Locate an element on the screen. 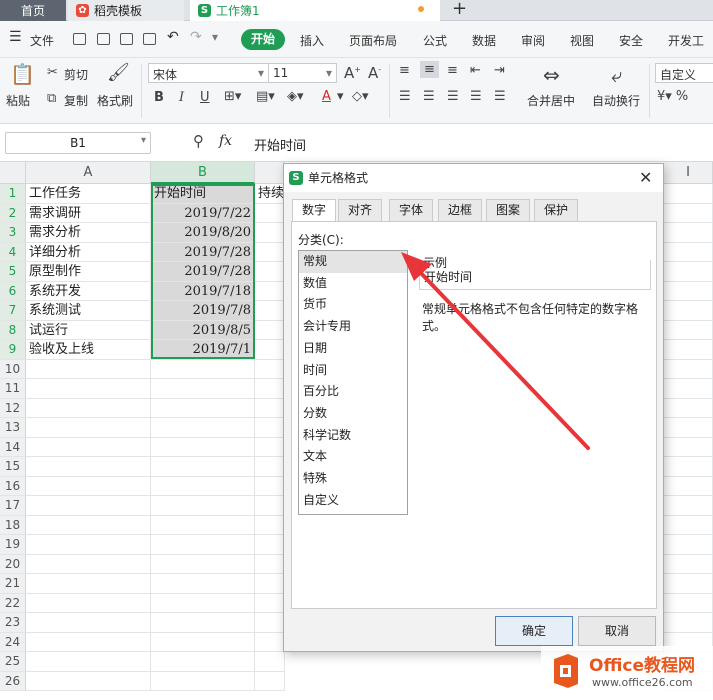 Image resolution: width=713 pixels, height=700 pixels. office-logo-icon is located at coordinates (566, 671).